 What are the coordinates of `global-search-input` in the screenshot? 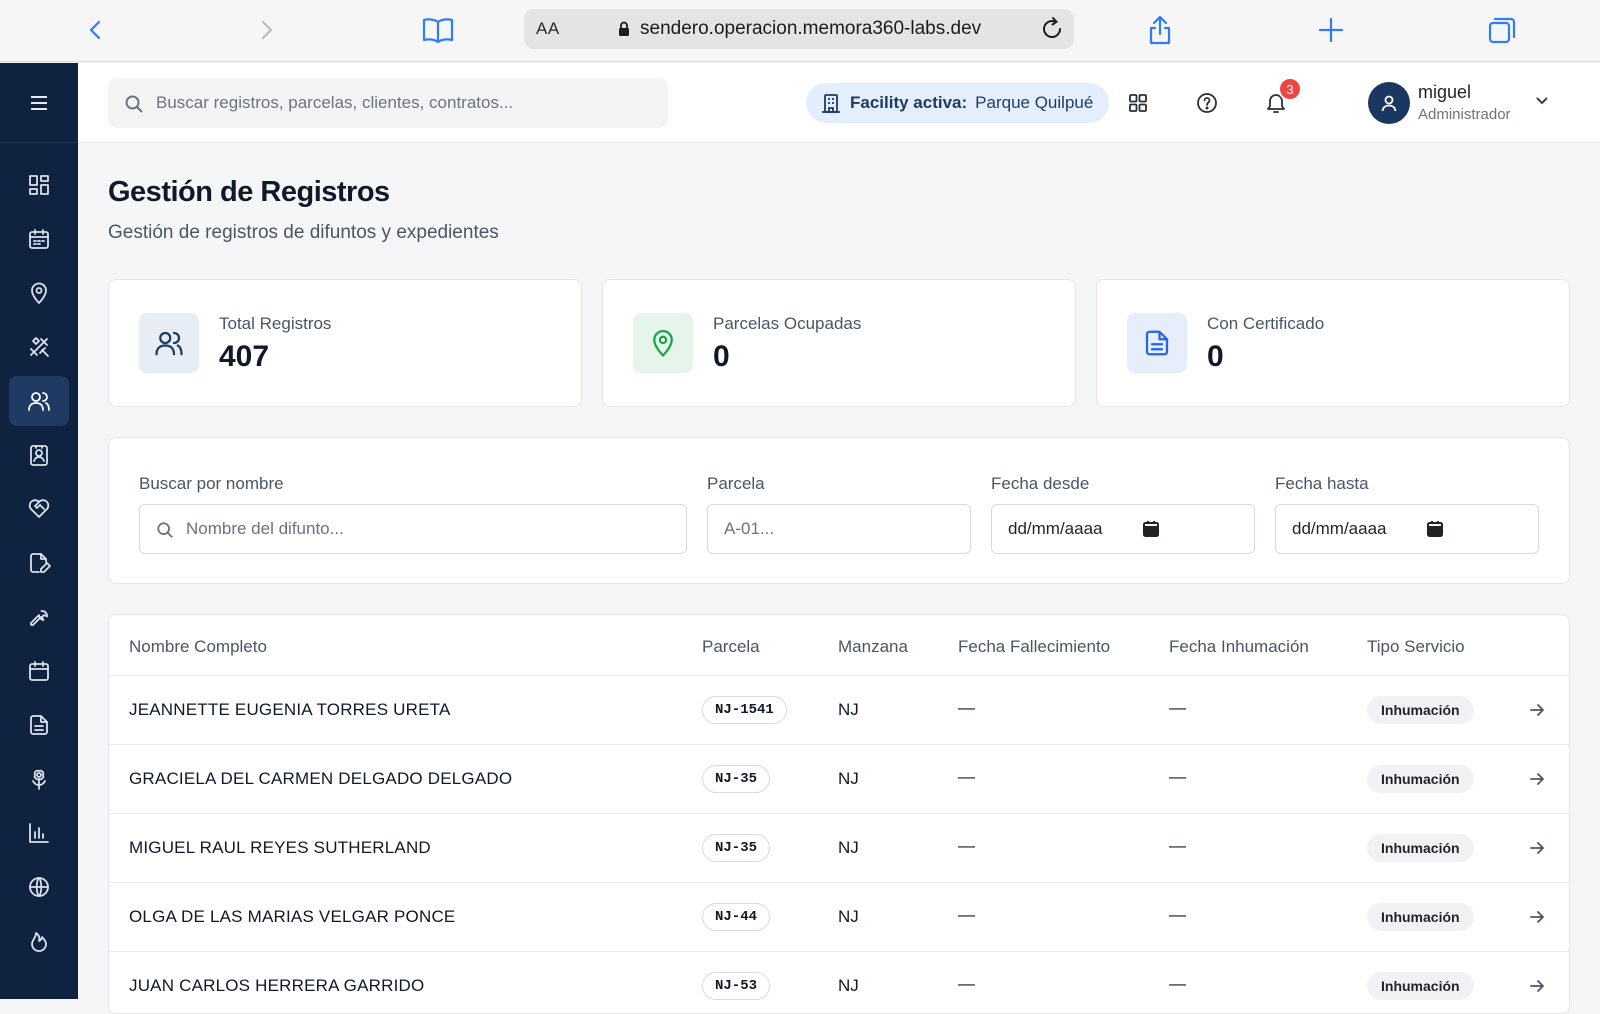 It's located at (406, 103).